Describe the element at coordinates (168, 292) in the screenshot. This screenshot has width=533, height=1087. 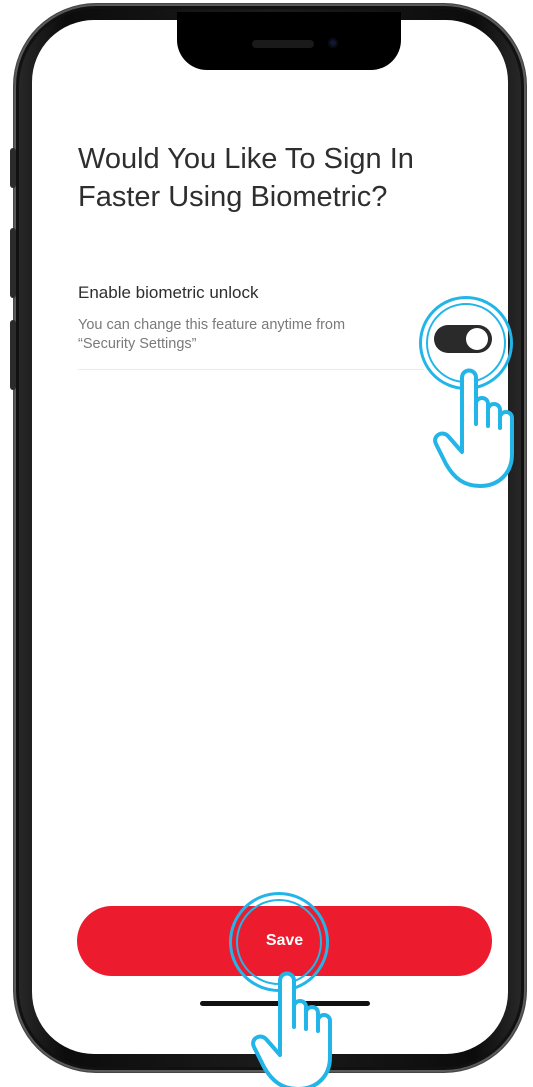
I see `biometric-option-label: Enable biometric unlock` at that location.